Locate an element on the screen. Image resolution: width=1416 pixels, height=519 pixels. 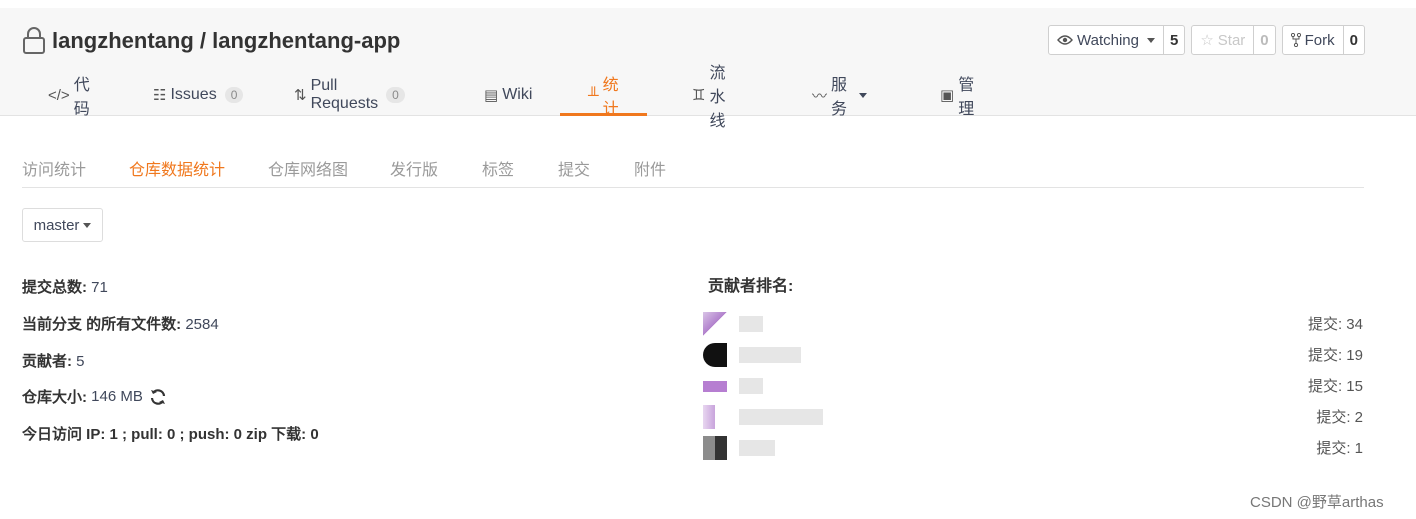
tab-pipeline: ♊ 流水线 is located at coordinates (708, 97).